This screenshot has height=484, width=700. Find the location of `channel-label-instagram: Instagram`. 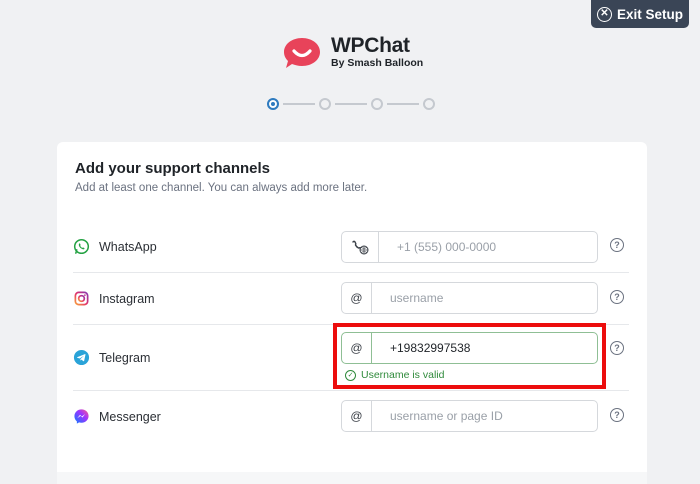

channel-label-instagram: Instagram is located at coordinates (114, 298).